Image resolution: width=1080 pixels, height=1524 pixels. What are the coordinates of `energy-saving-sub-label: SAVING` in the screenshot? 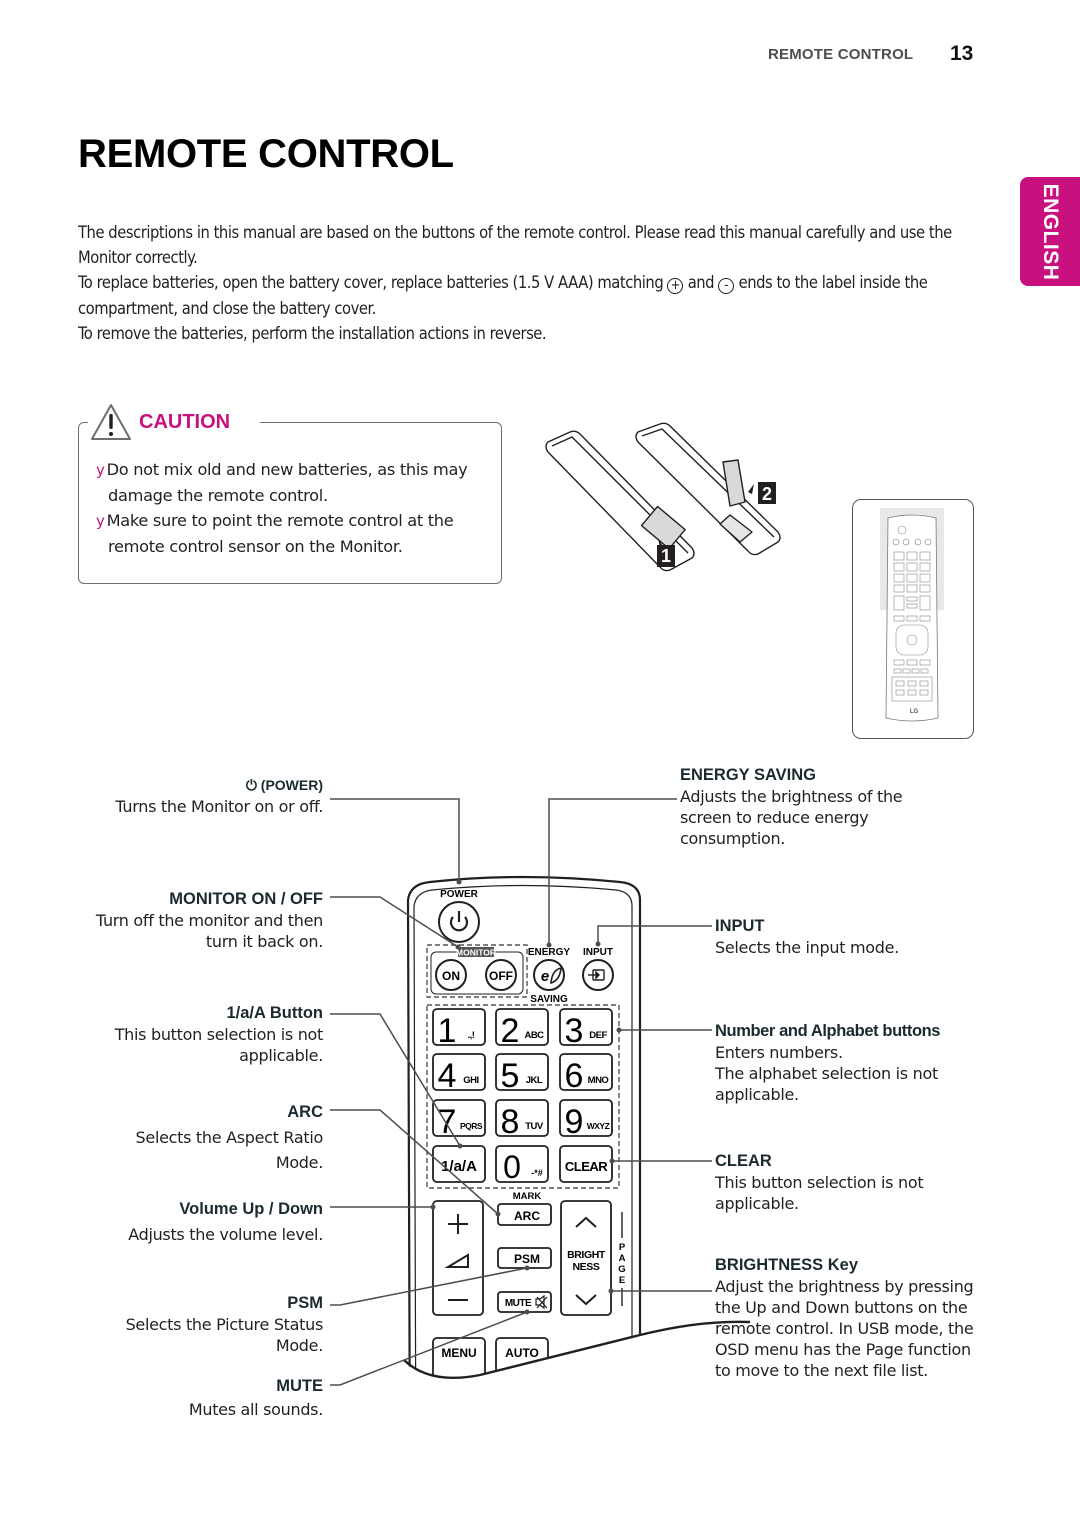 It's located at (549, 999).